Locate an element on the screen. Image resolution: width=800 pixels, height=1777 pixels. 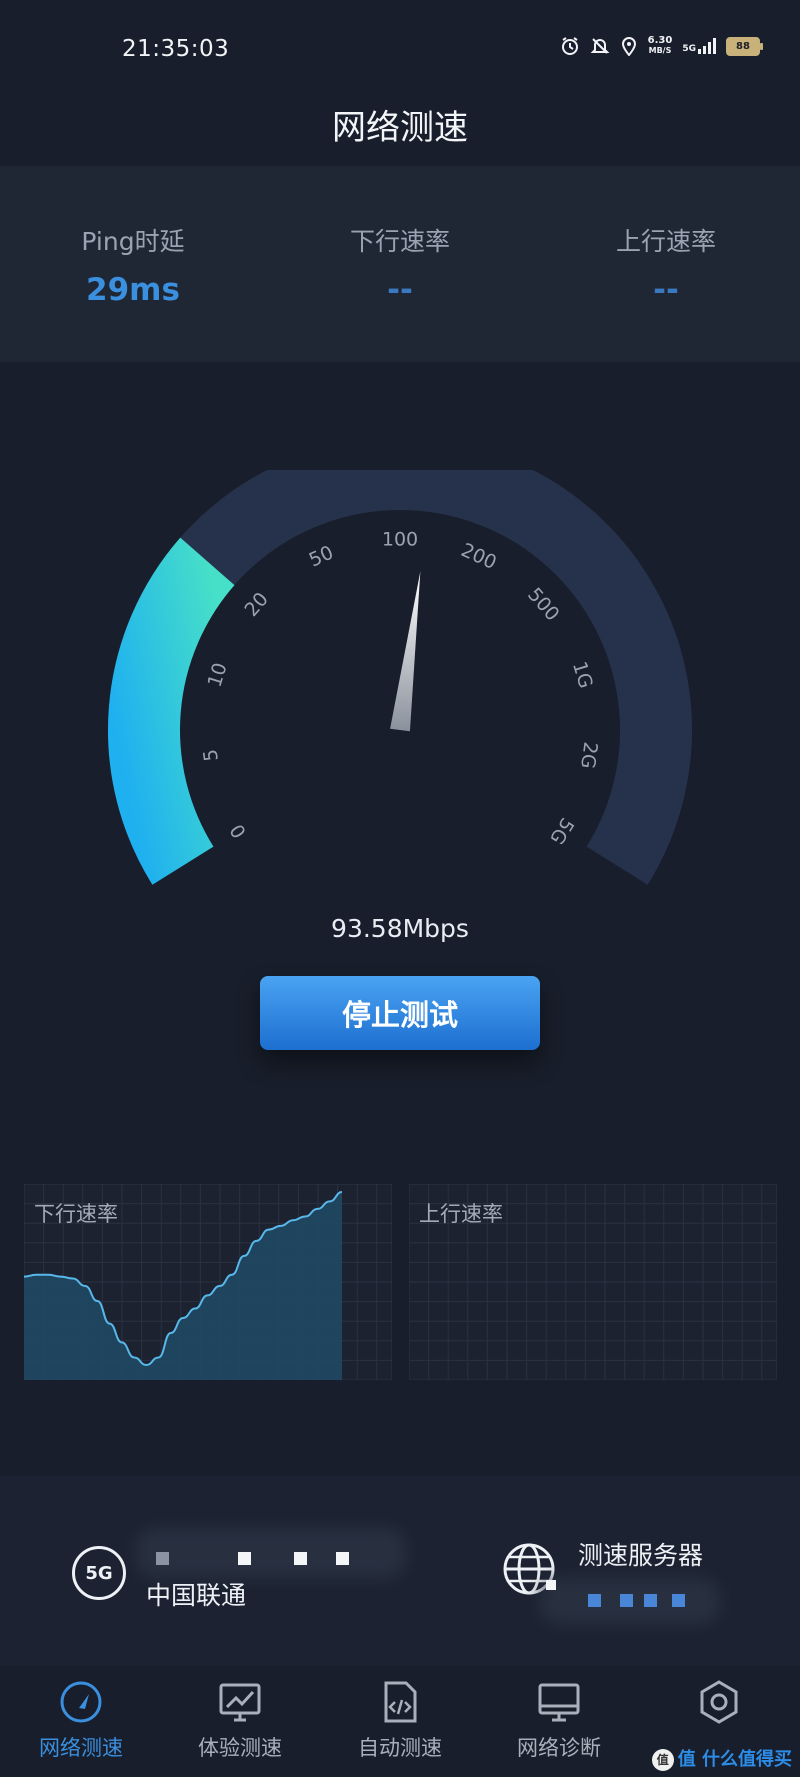
watermark-logo-icon: 值 is located at coordinates (662, 1760).